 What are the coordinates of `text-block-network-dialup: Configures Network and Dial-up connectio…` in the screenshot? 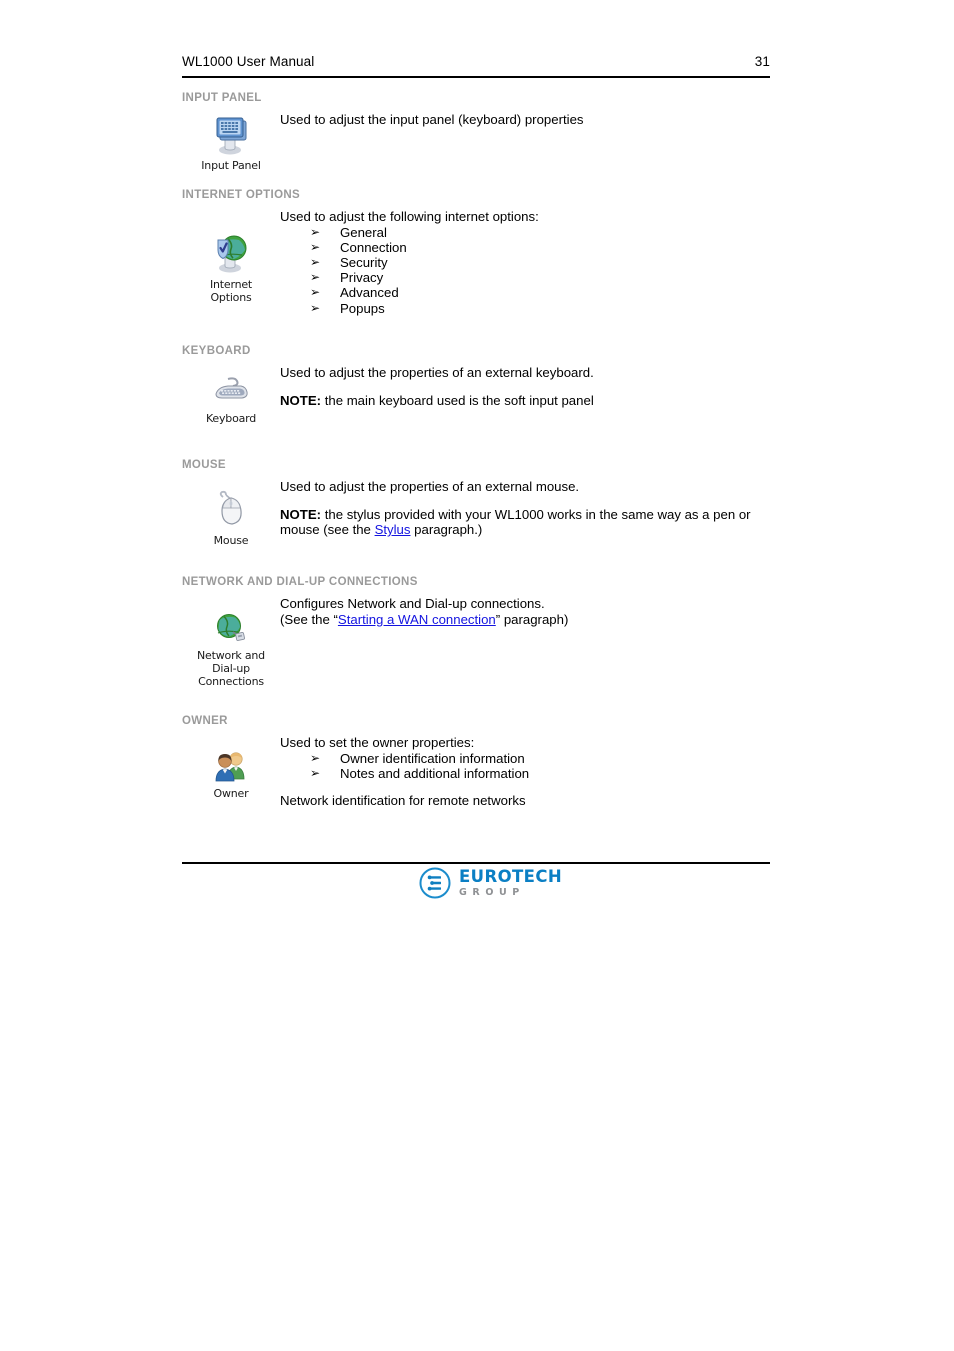 It's located at (531, 611).